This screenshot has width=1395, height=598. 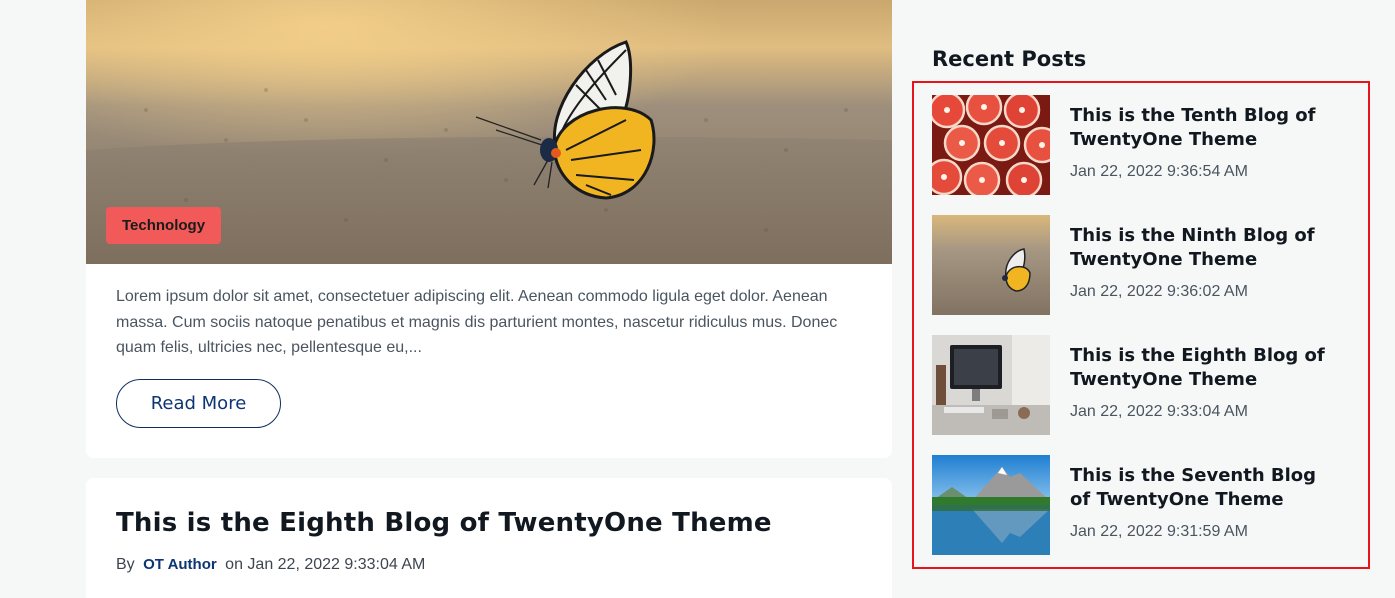 What do you see at coordinates (1159, 411) in the screenshot?
I see `recent-post-date: Jan 22, 2022 9:33:04 AM` at bounding box center [1159, 411].